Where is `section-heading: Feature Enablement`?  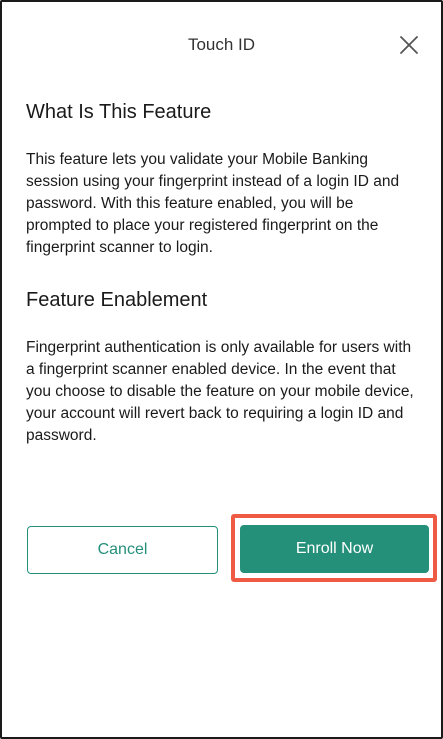 section-heading: Feature Enablement is located at coordinates (117, 300).